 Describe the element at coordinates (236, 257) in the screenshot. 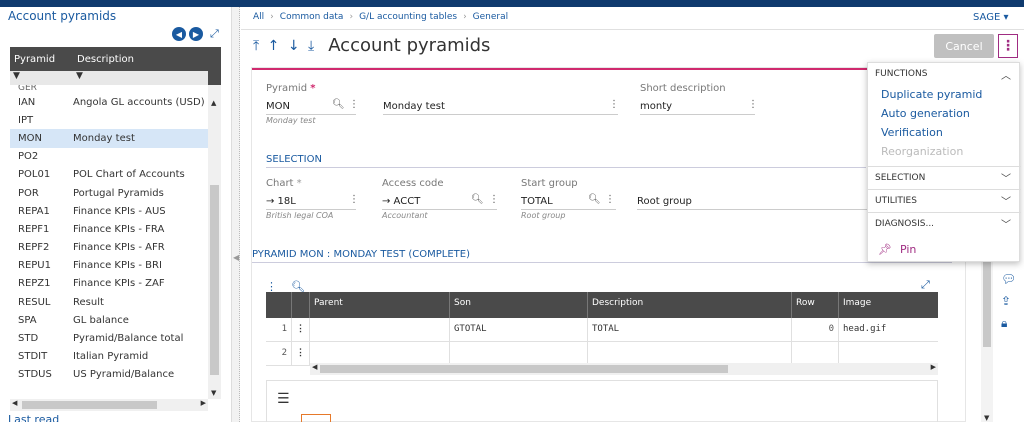

I see `collapse-left-icon: ◀` at that location.